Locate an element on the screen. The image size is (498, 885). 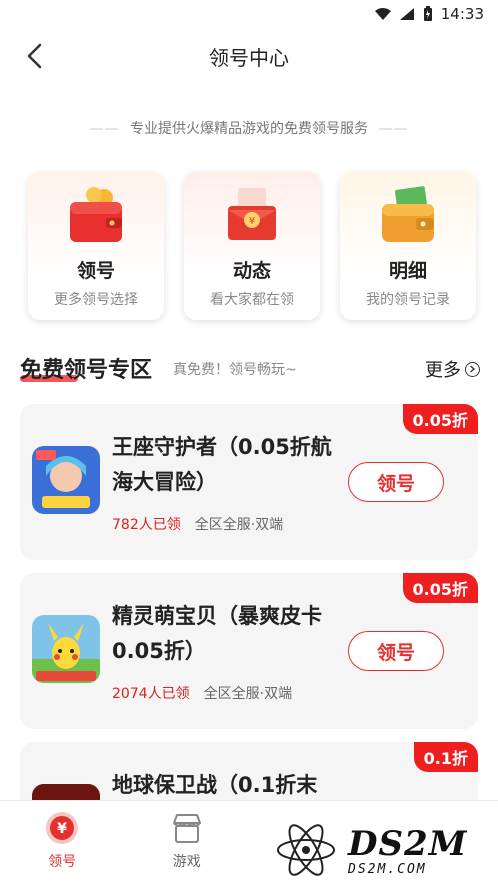
battery-icon is located at coordinates (427, 13).